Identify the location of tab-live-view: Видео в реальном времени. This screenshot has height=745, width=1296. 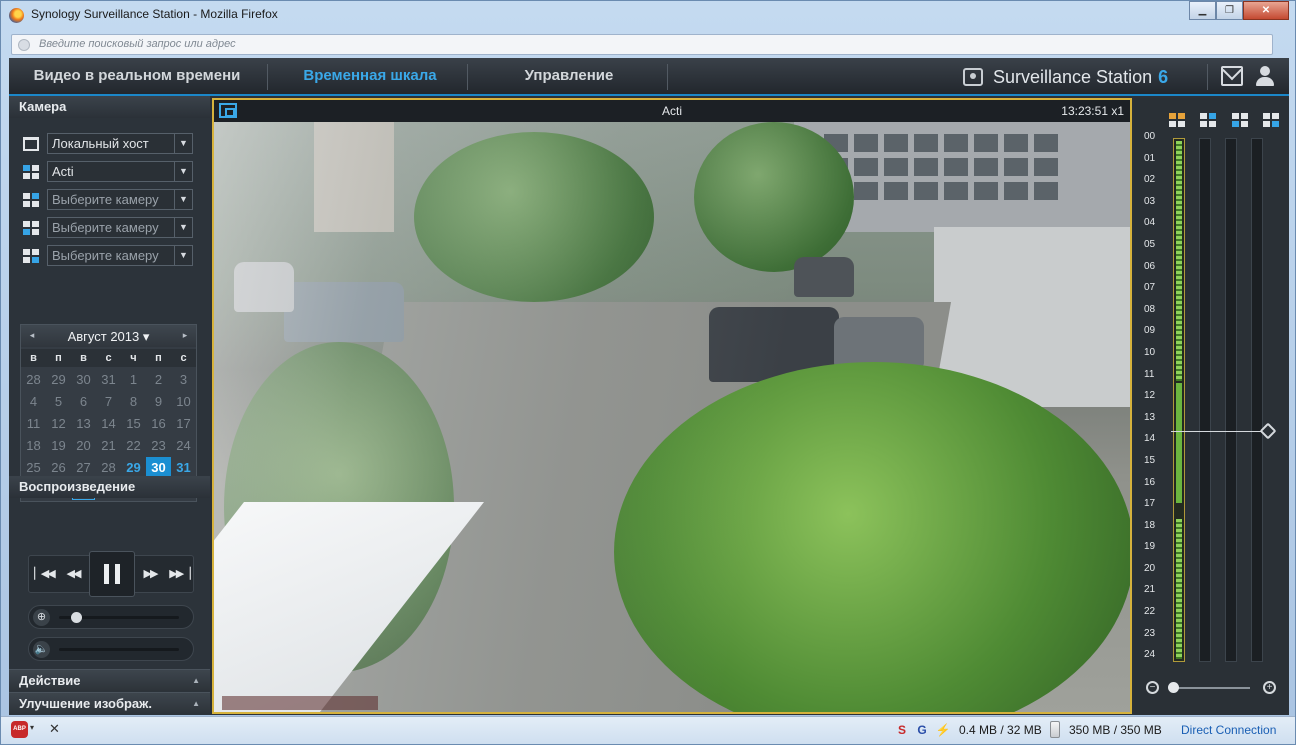
(137, 76).